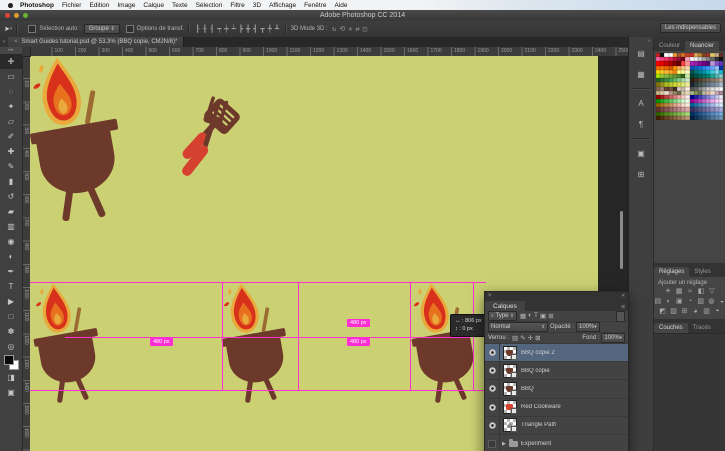 This screenshot has width=725, height=451. I want to click on tab-styles: Styles, so click(702, 272).